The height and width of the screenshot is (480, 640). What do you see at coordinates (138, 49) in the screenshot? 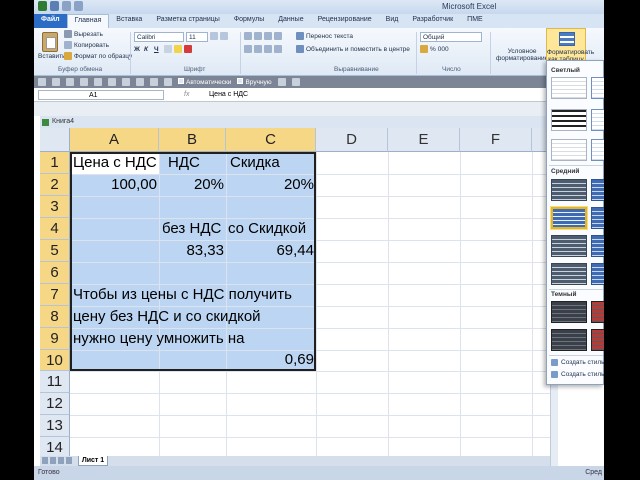
I see `bold-button: Ж` at bounding box center [138, 49].